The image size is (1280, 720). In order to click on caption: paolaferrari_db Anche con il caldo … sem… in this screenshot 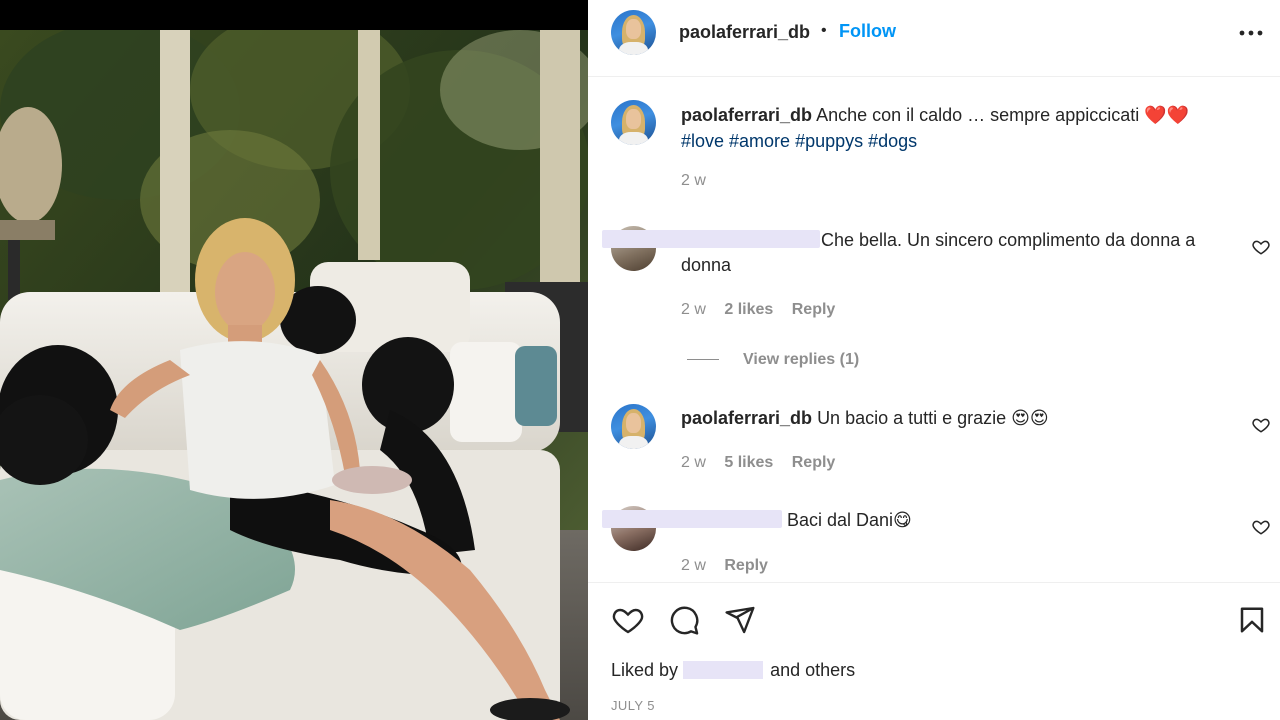, I will do `click(966, 128)`.